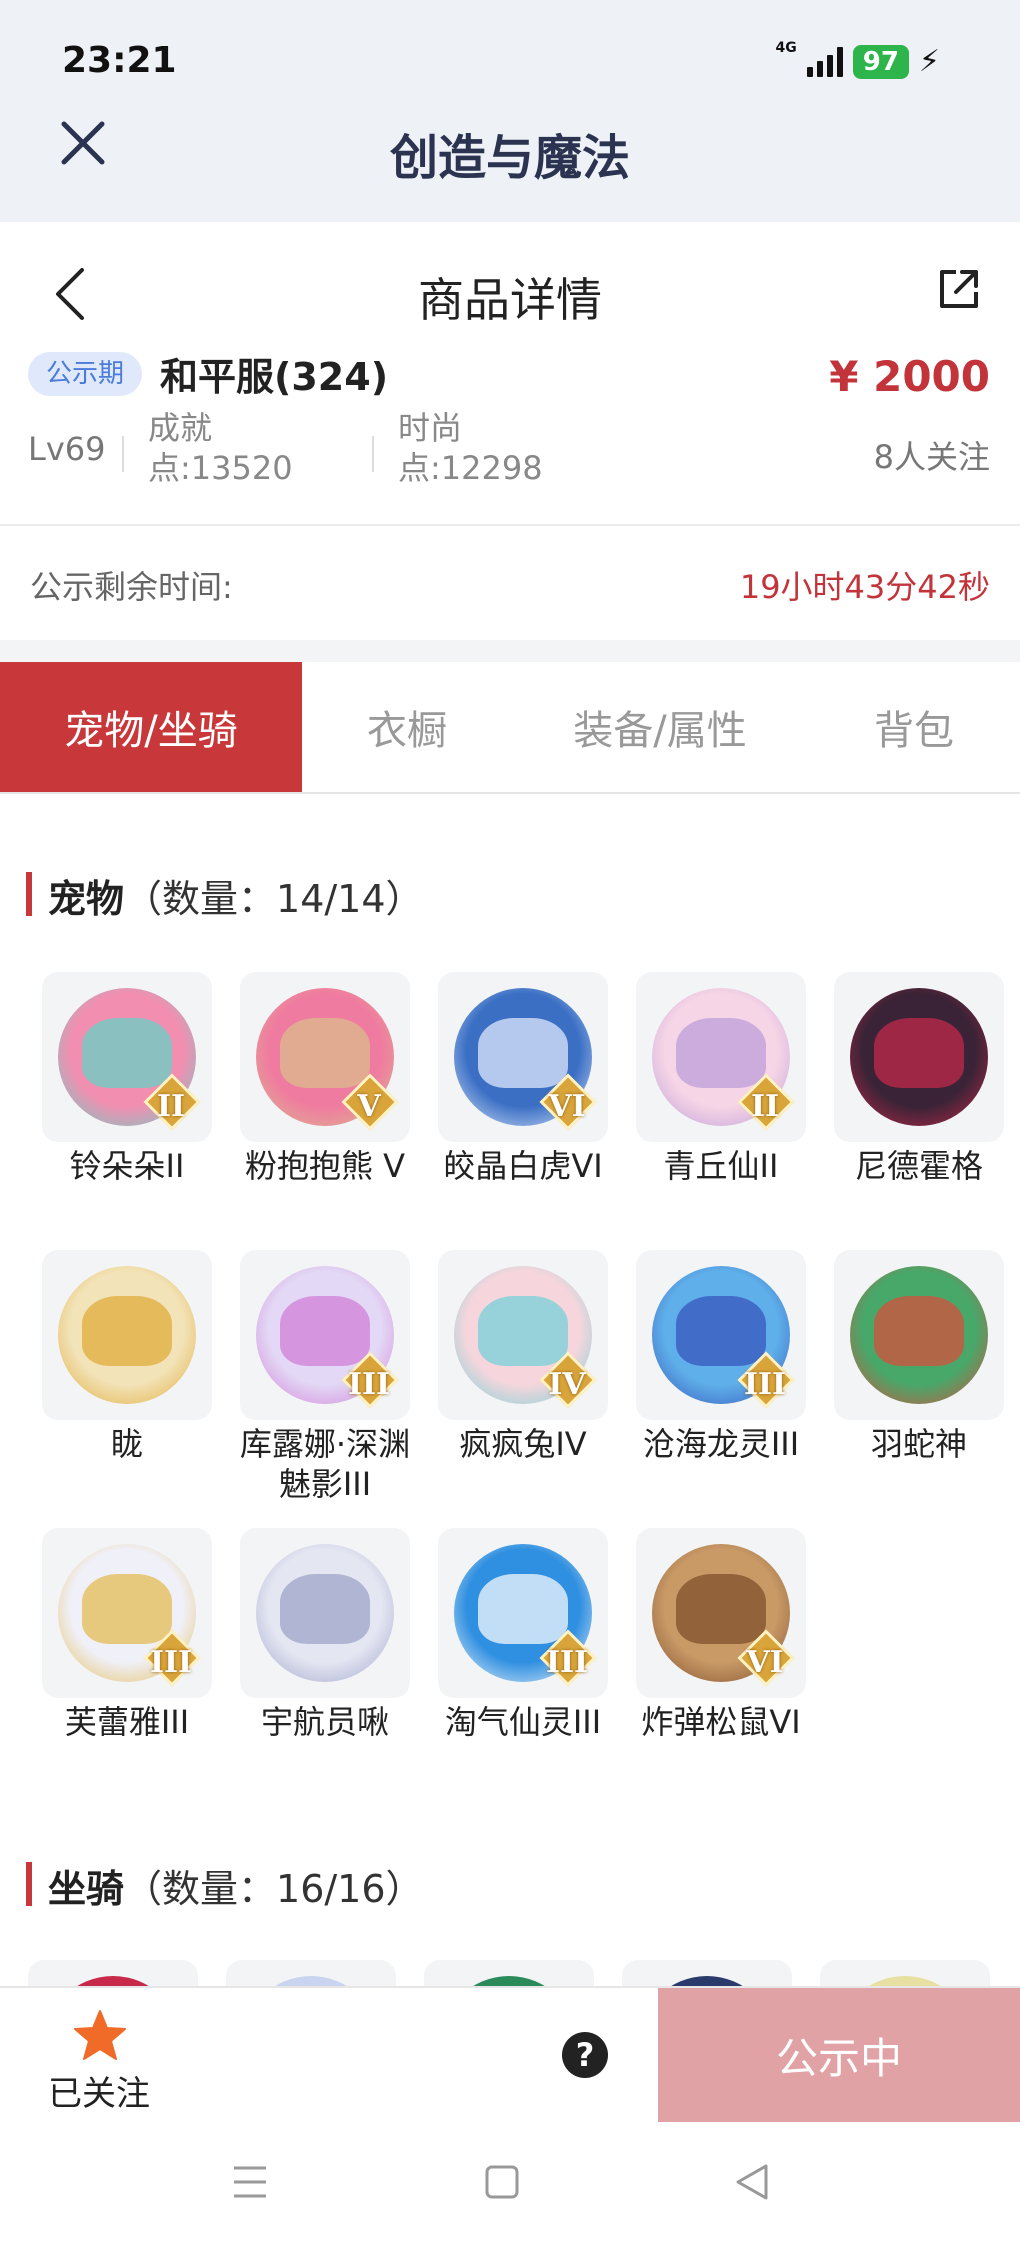 The height and width of the screenshot is (2246, 1020). What do you see at coordinates (510, 894) in the screenshot?
I see `pets-section-header: 宠物（数量：14/14）` at bounding box center [510, 894].